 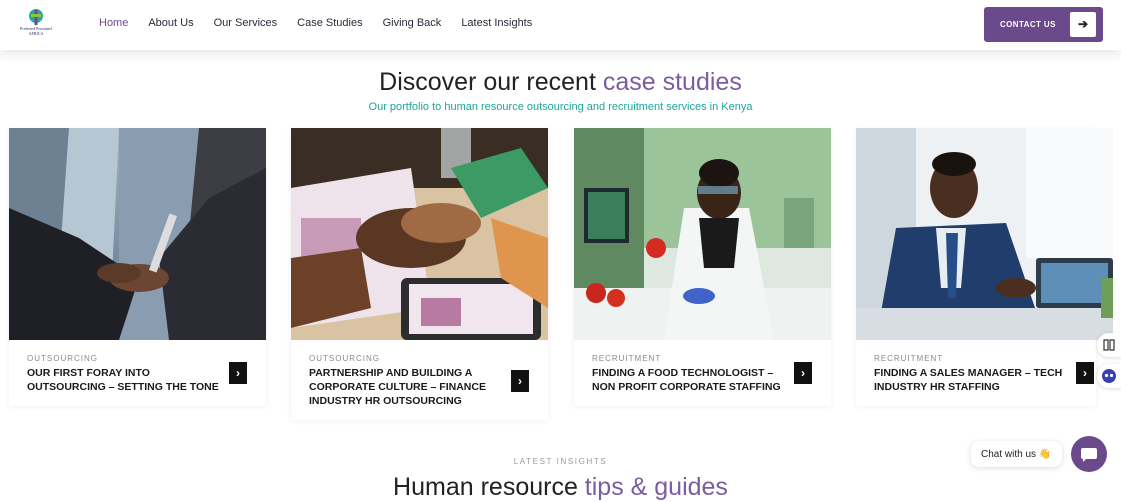 I want to click on latest-insights-title: Human resource tips & guides, so click(x=560, y=487).